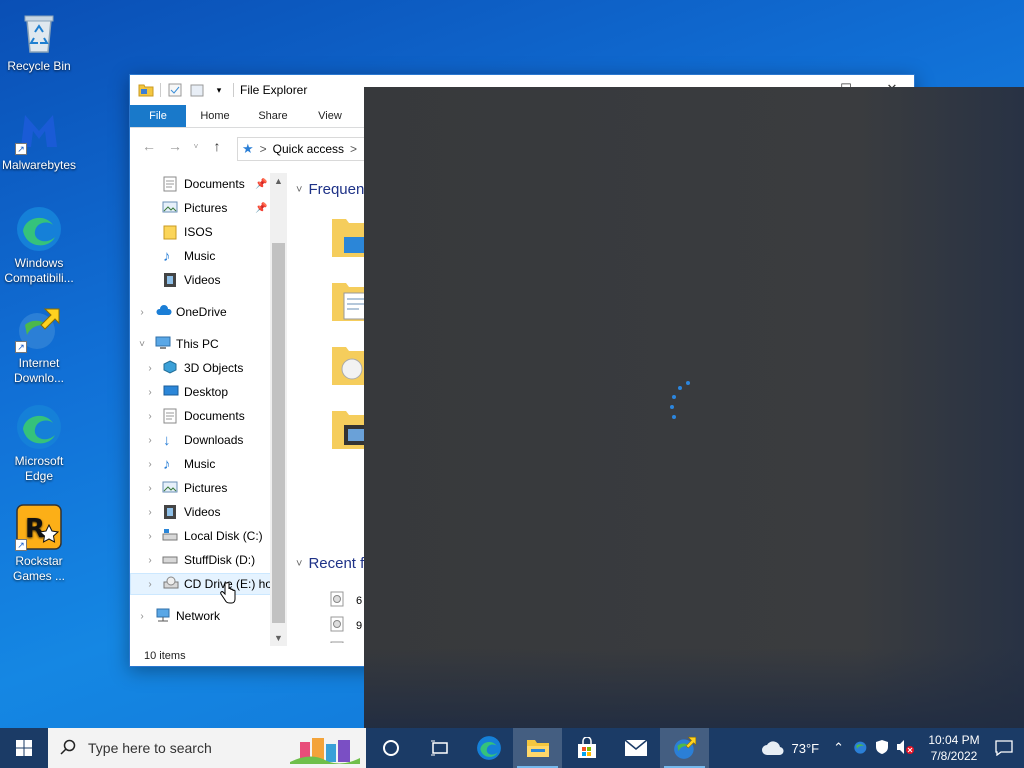  Describe the element at coordinates (205, 232) in the screenshot. I see `nav-item-isos: ISOS` at that location.